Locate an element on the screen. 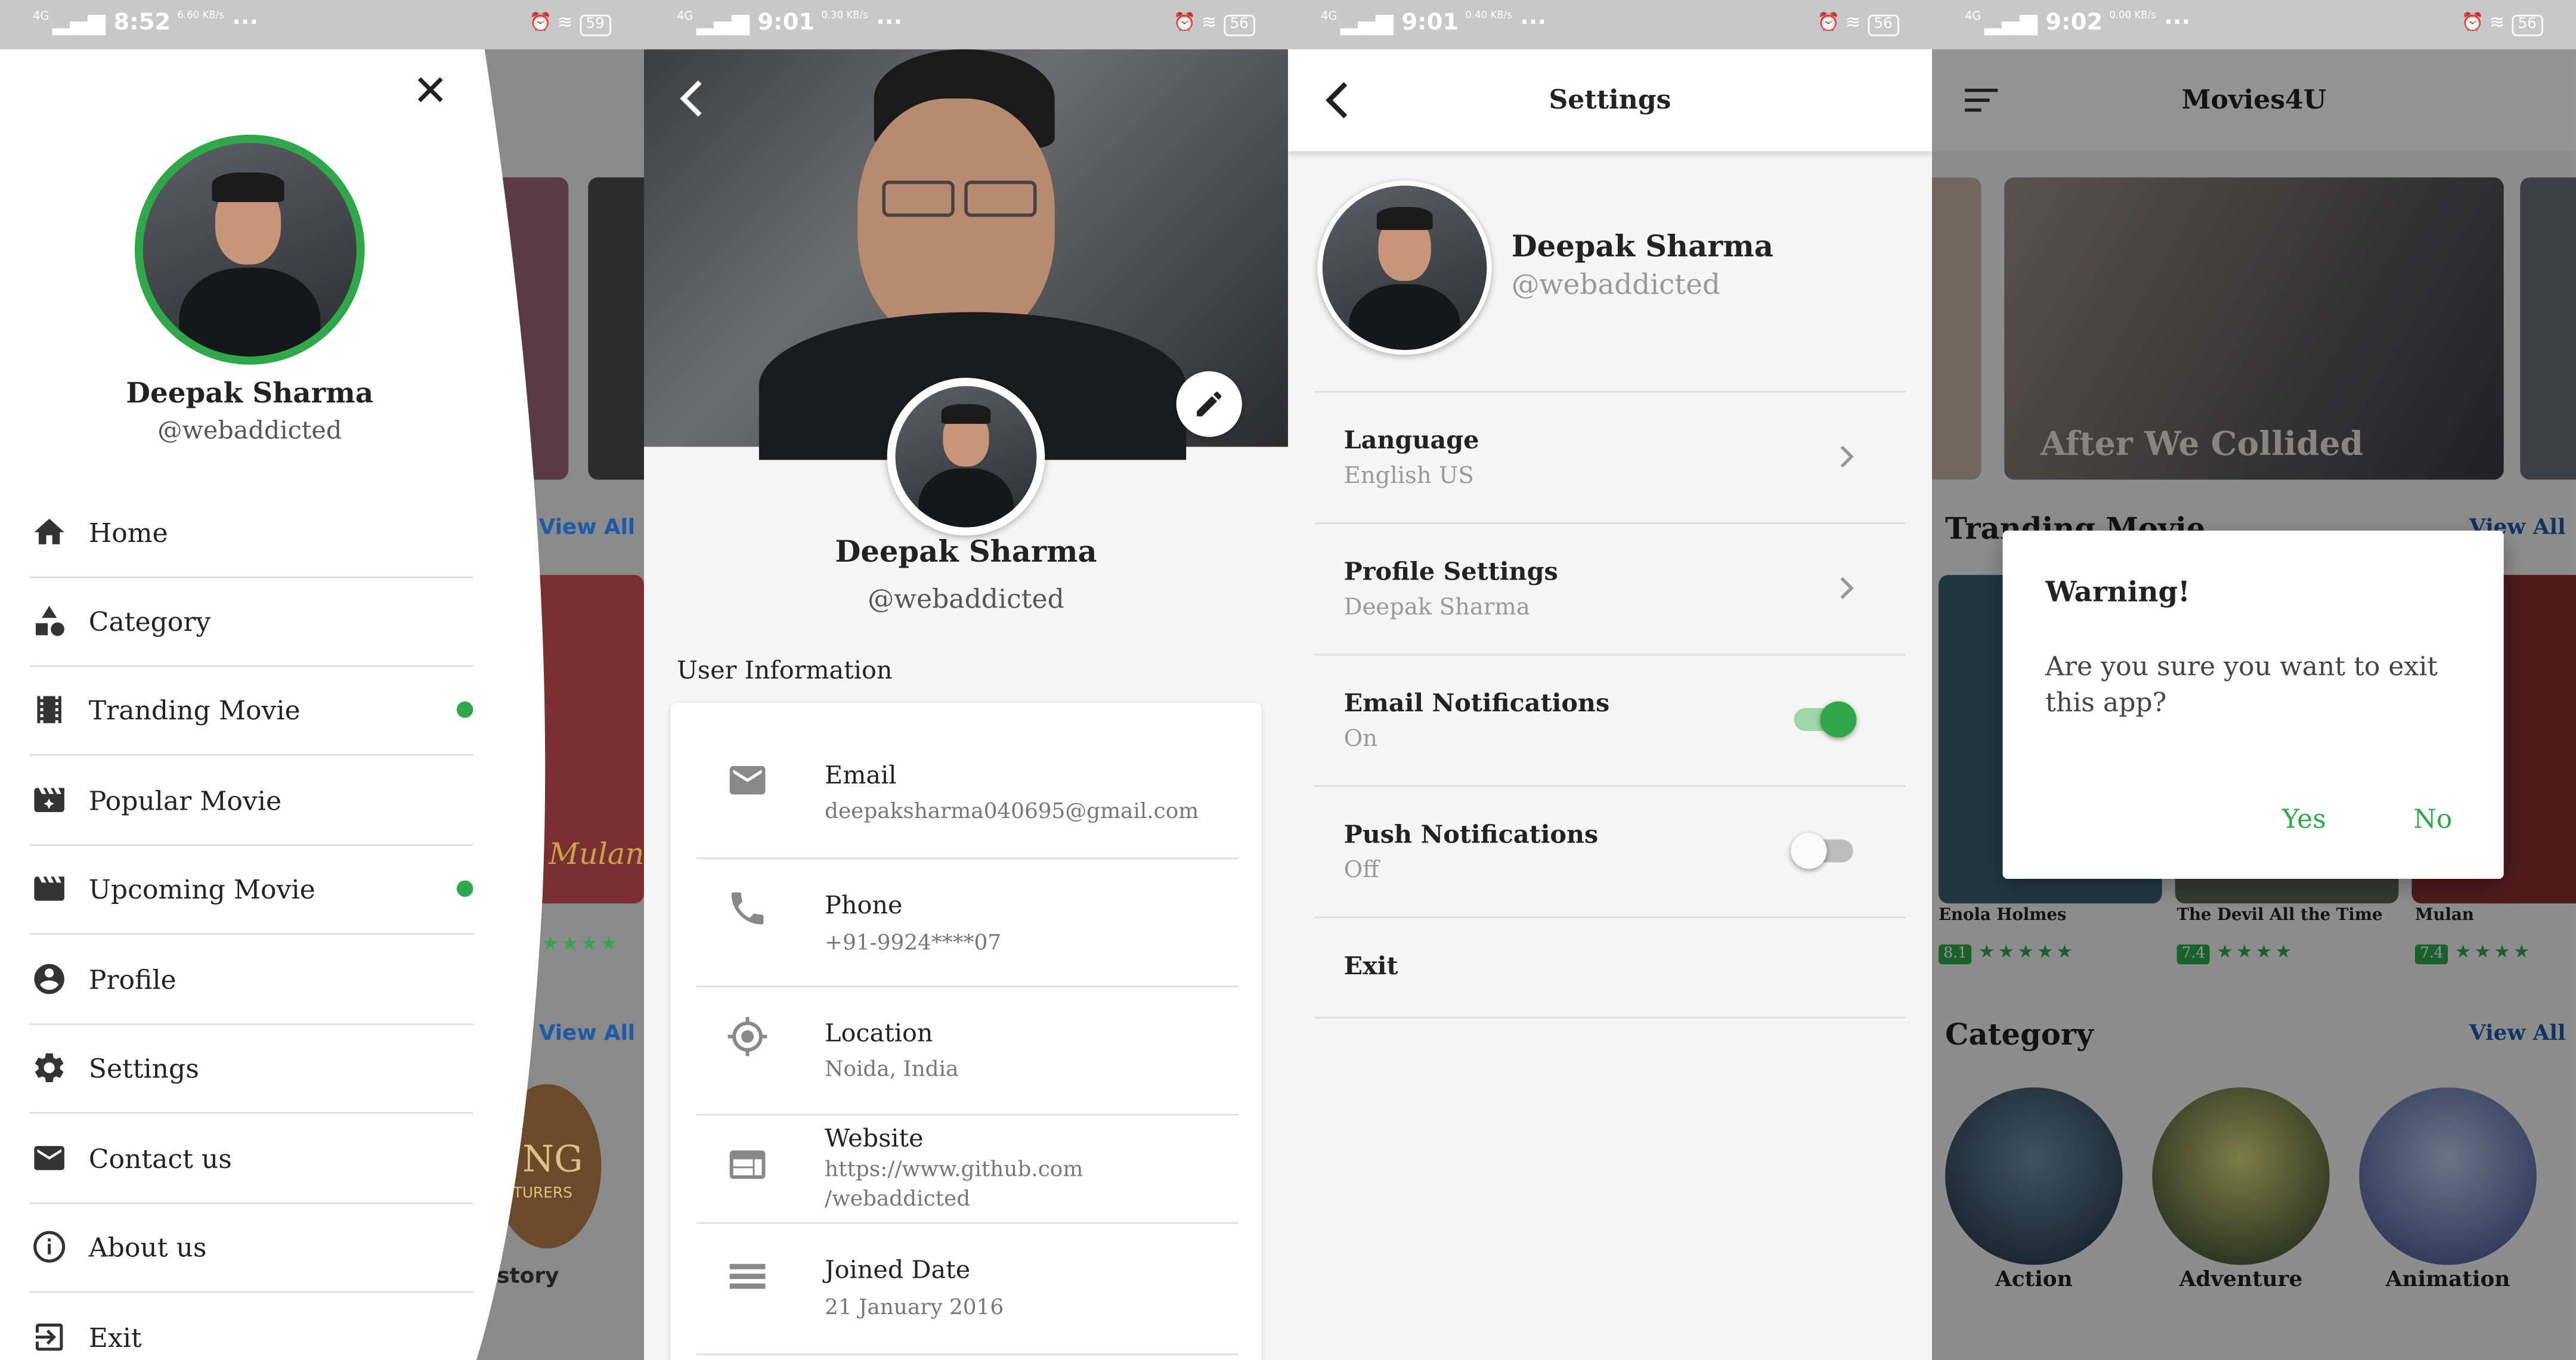  settings-row-language: Language English US is located at coordinates (1610, 458).